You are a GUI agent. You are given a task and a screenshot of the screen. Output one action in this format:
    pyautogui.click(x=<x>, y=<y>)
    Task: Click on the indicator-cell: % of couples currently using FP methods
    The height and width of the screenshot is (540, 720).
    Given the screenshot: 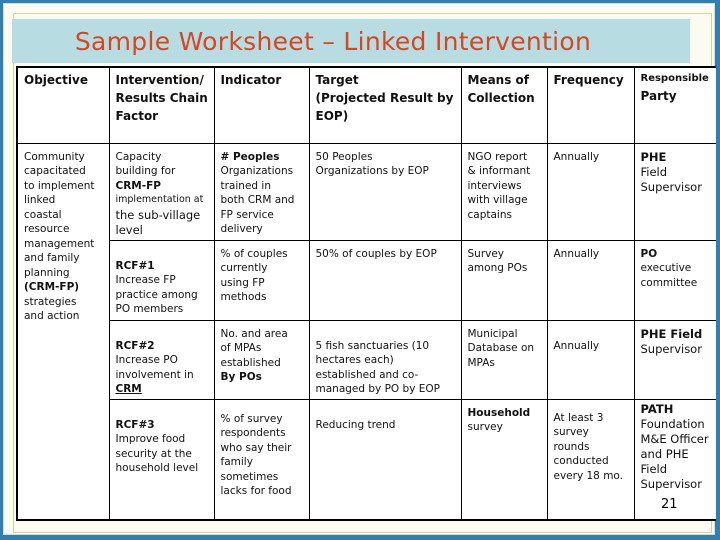 What is the action you would take?
    pyautogui.click(x=261, y=280)
    